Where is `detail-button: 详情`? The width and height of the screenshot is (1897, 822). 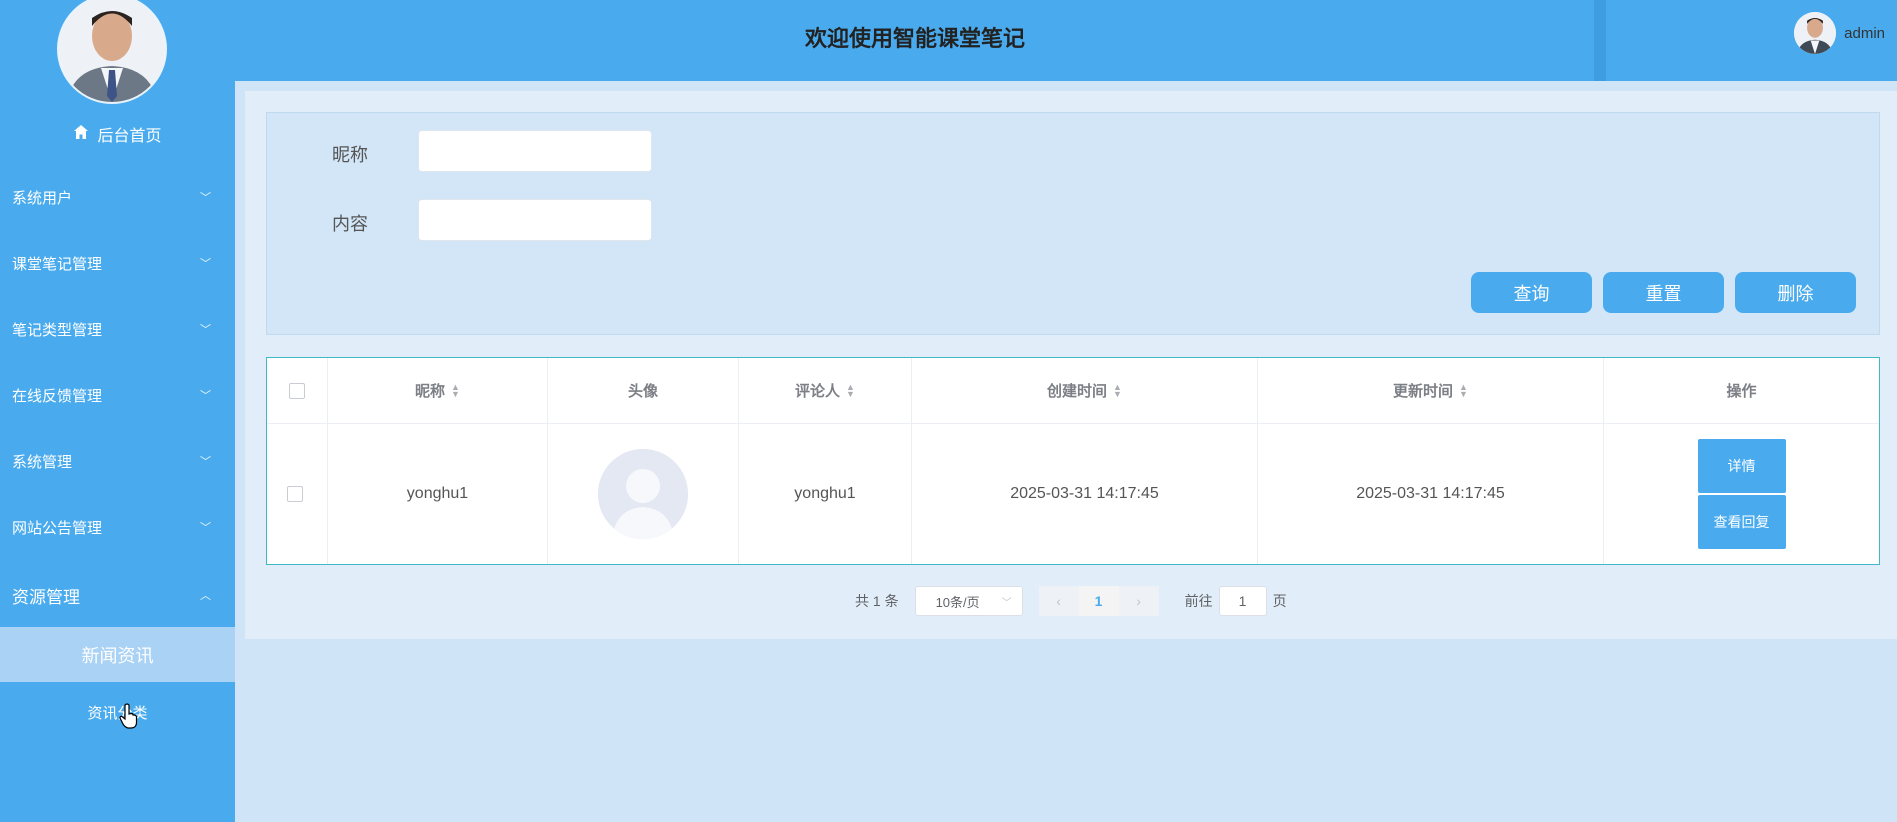
detail-button: 详情 is located at coordinates (1741, 466).